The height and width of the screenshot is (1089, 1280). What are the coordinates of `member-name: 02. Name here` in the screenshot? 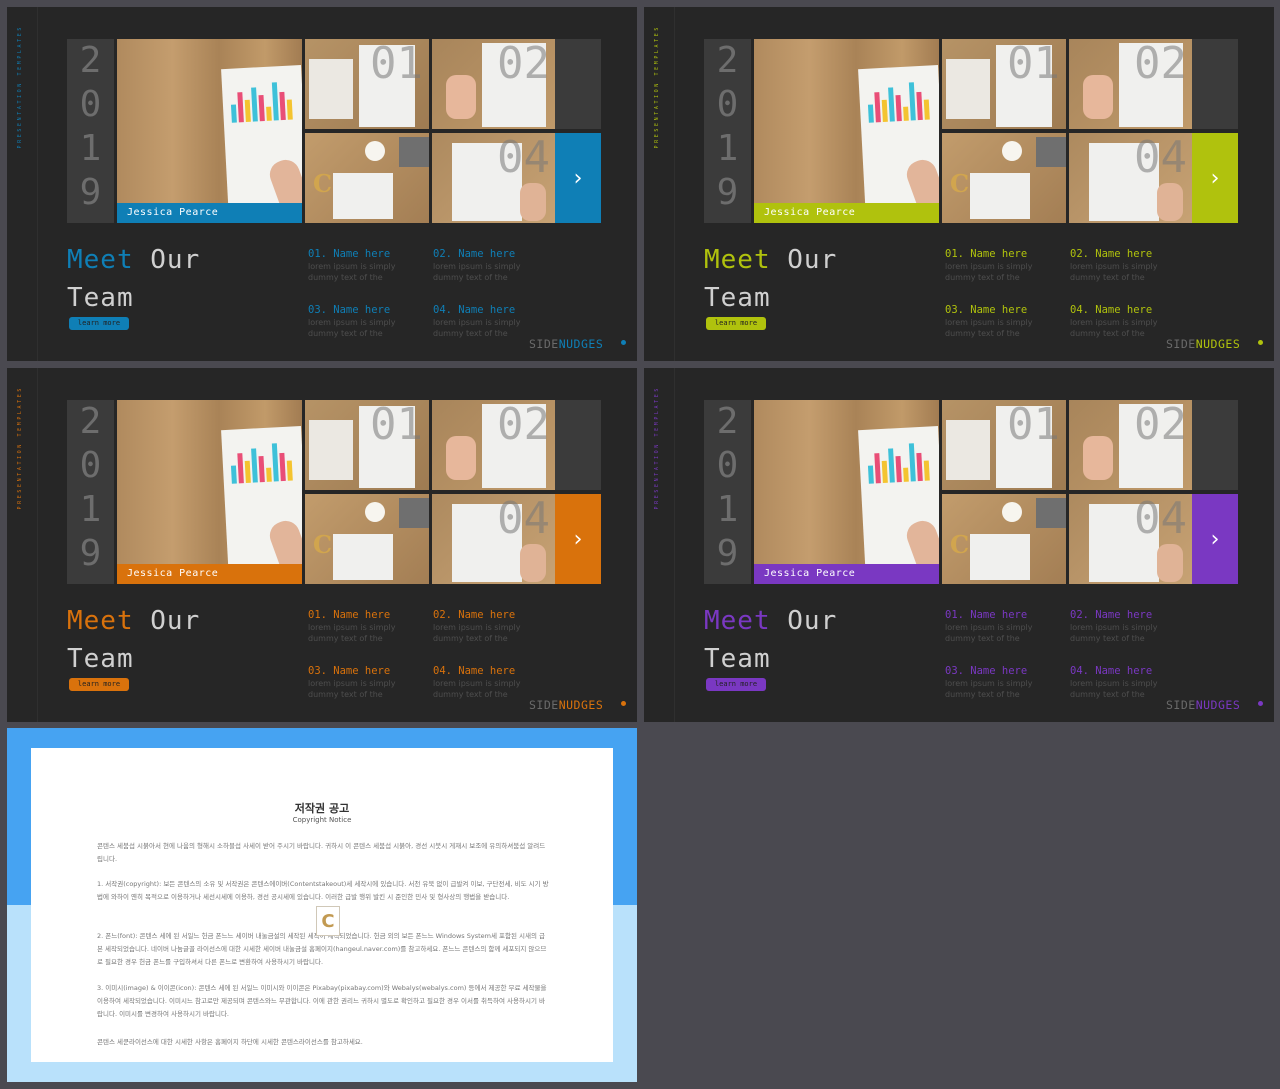 It's located at (1111, 254).